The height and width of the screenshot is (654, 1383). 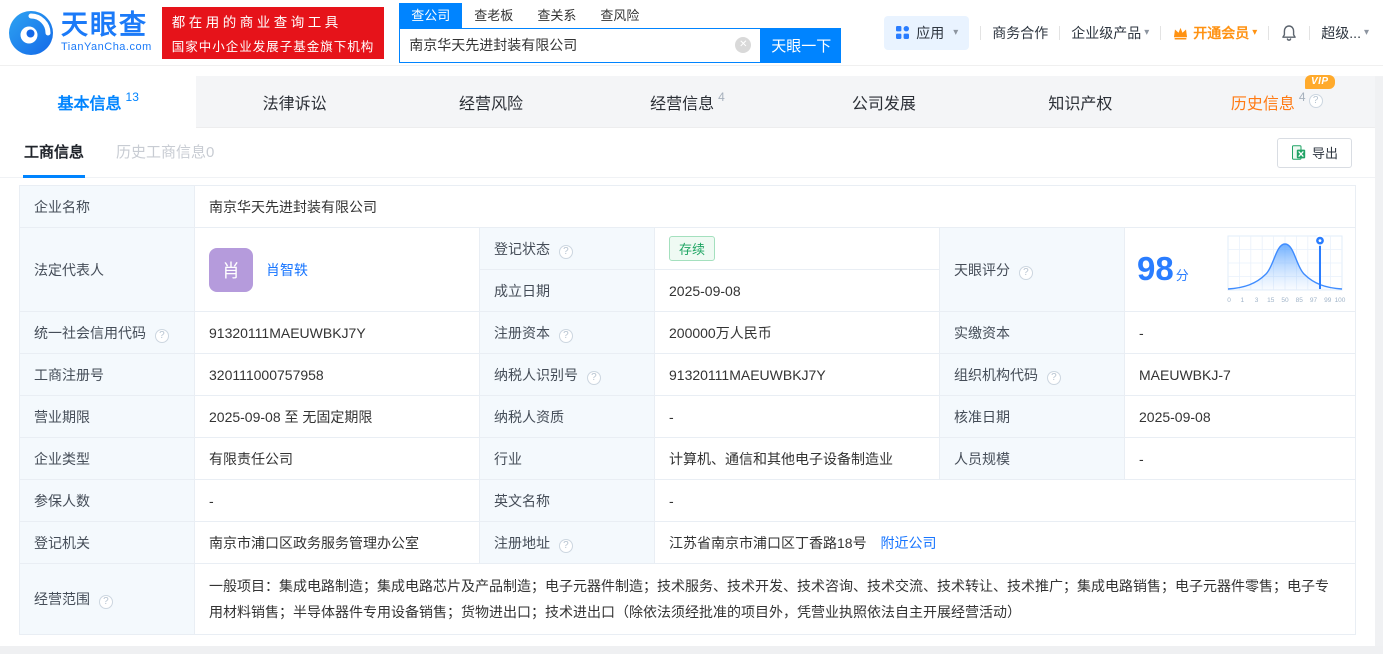 I want to click on value-staff-size: -, so click(x=1240, y=458).